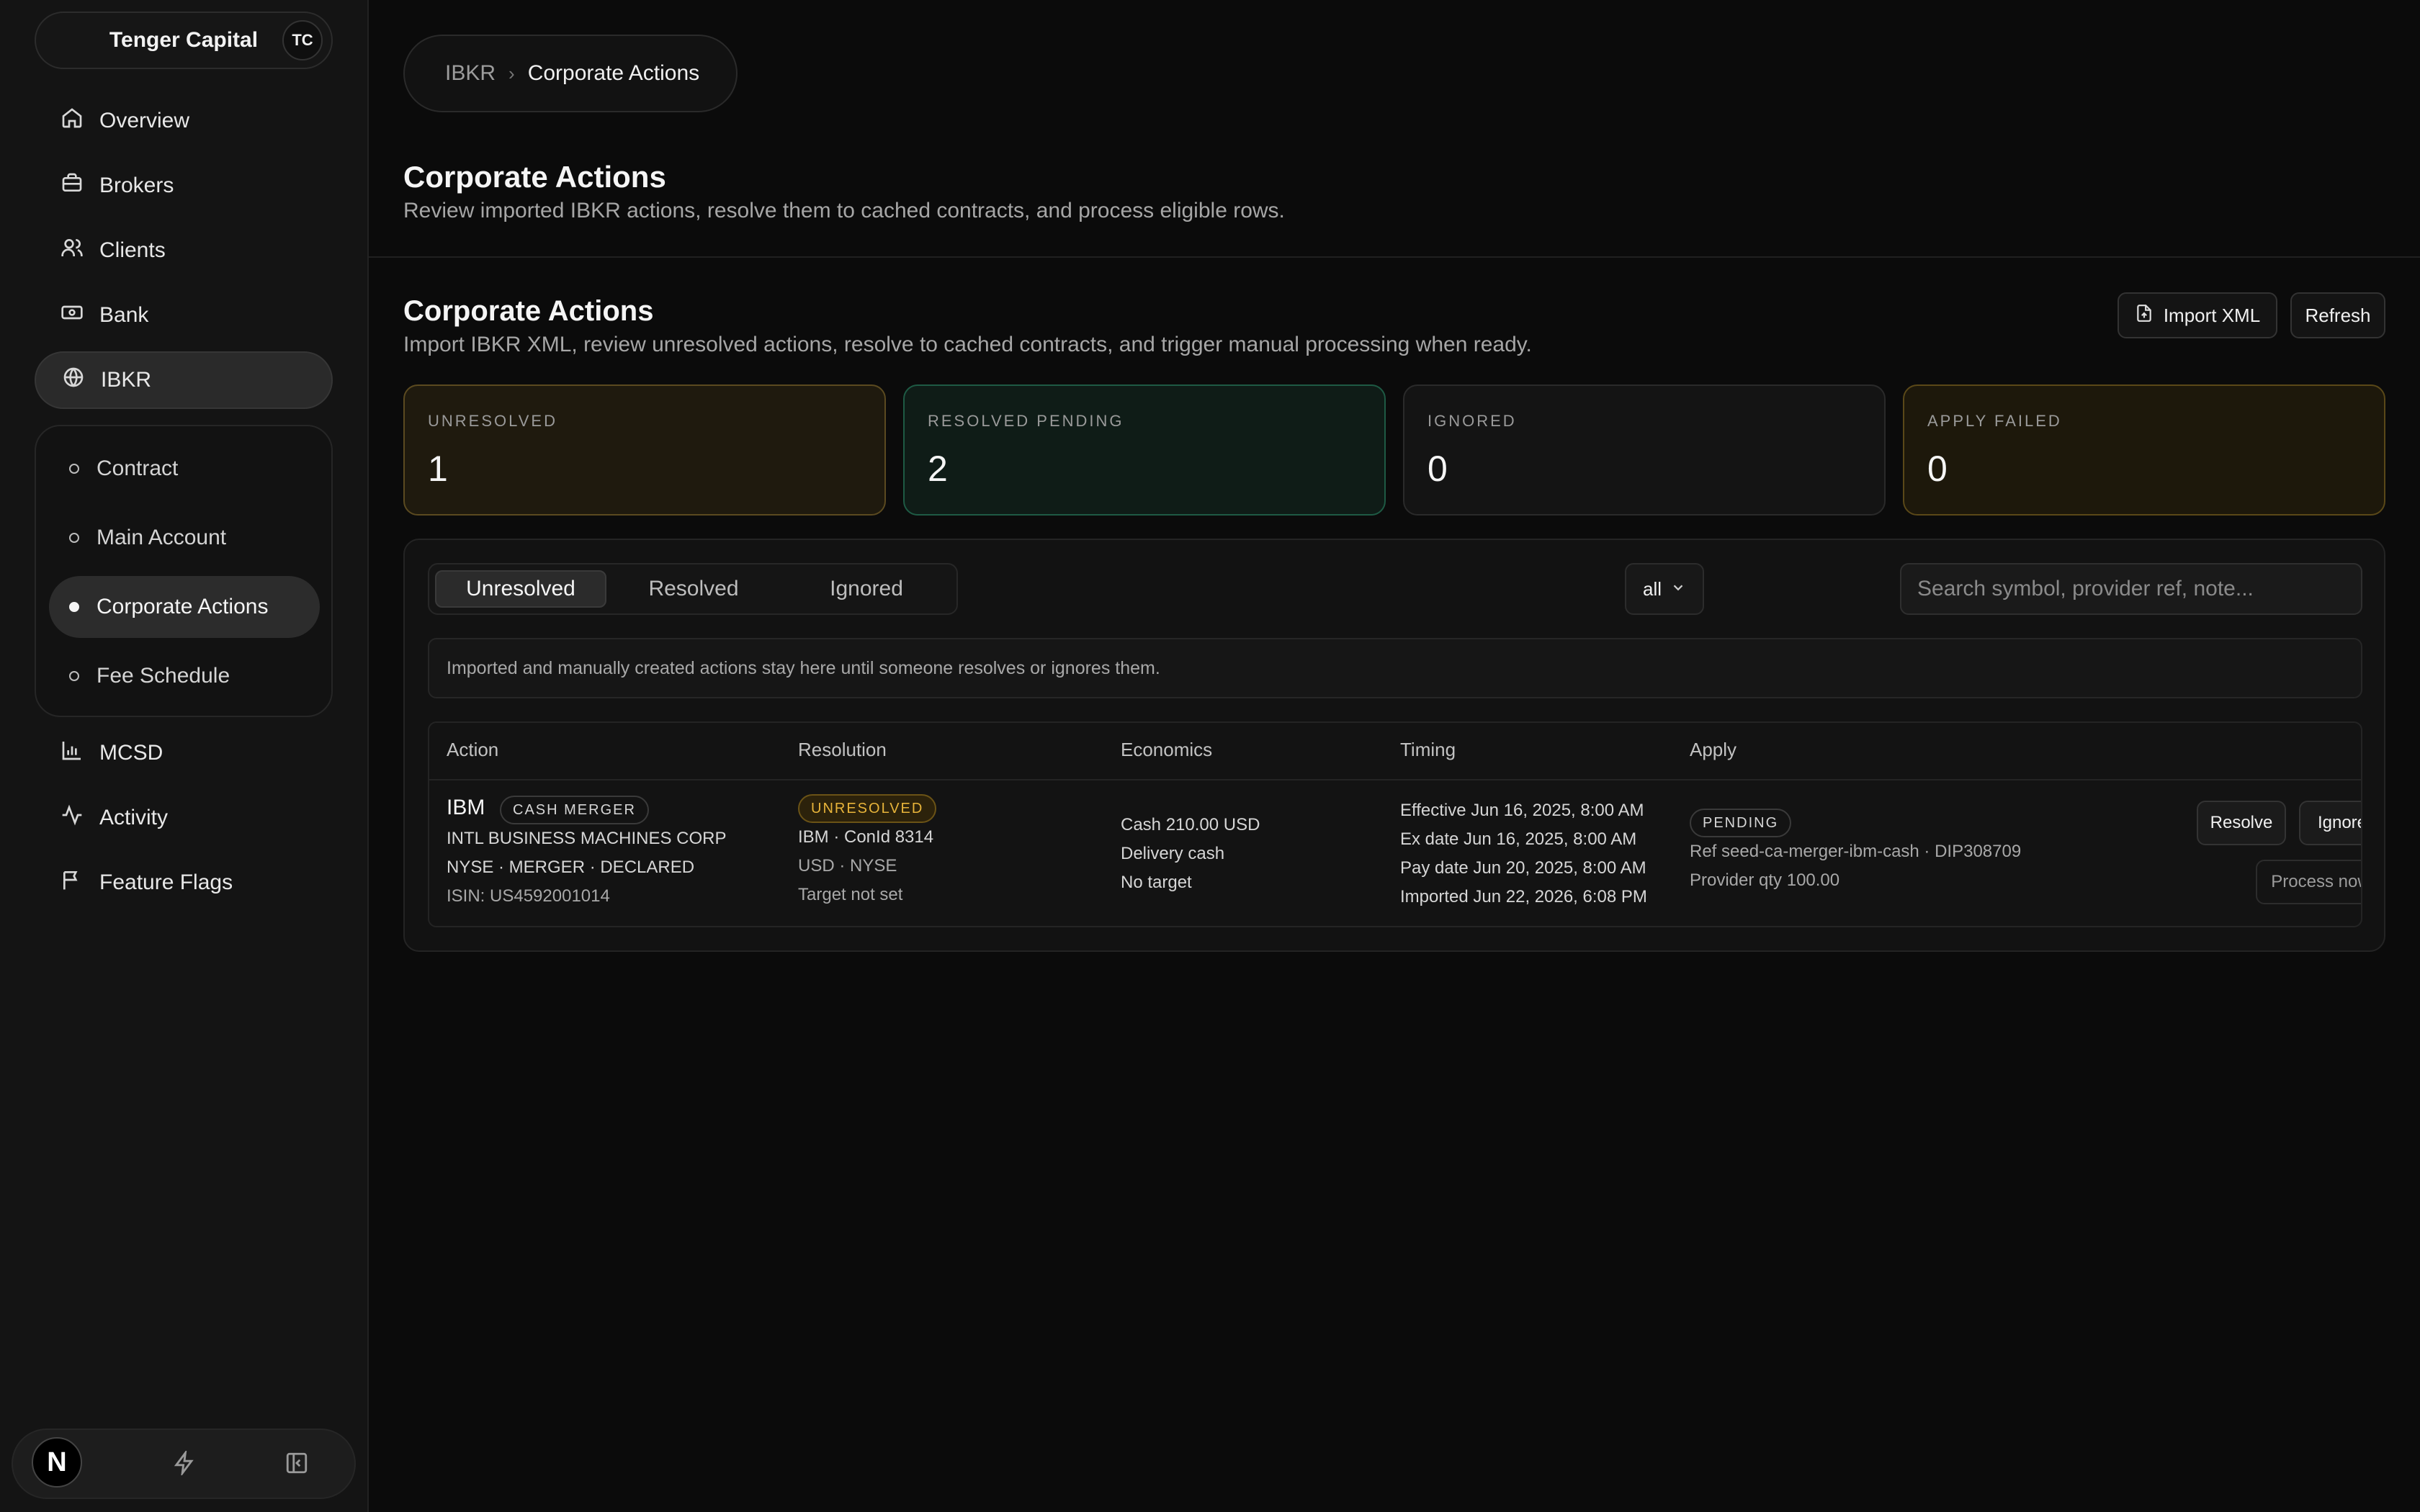  What do you see at coordinates (1524, 896) in the screenshot?
I see `timing-imported: Imported Jun 22, 2026, 6:08 PM` at bounding box center [1524, 896].